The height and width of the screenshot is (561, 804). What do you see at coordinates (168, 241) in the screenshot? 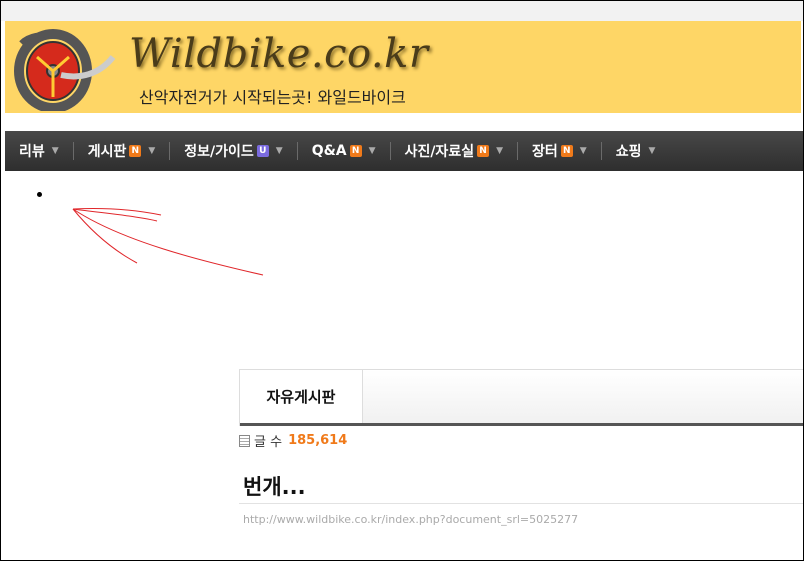
I see `annotation-arrow-icon` at bounding box center [168, 241].